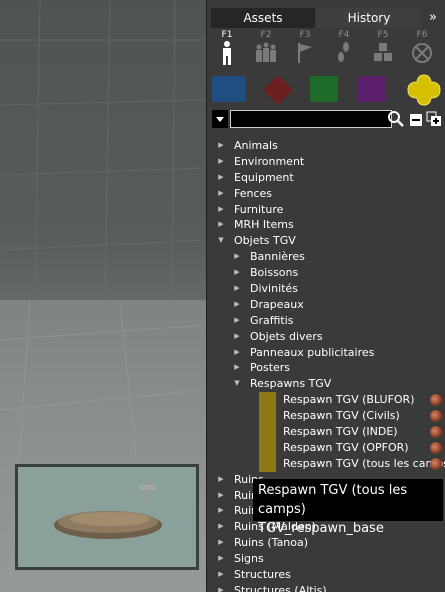 This screenshot has height=592, width=445. What do you see at coordinates (277, 257) in the screenshot?
I see `tree-item-label: Bannières` at bounding box center [277, 257].